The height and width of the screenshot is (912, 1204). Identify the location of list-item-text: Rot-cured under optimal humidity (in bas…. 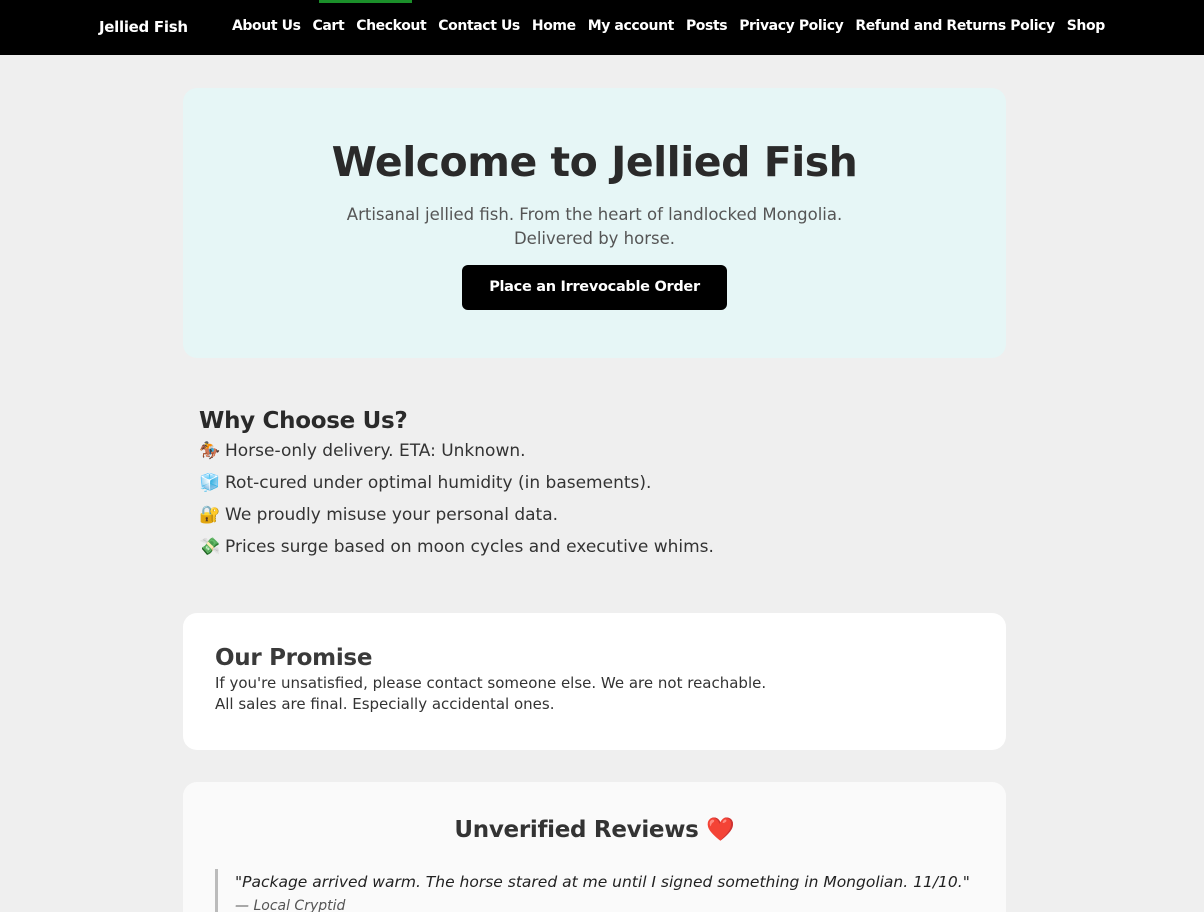
(438, 483).